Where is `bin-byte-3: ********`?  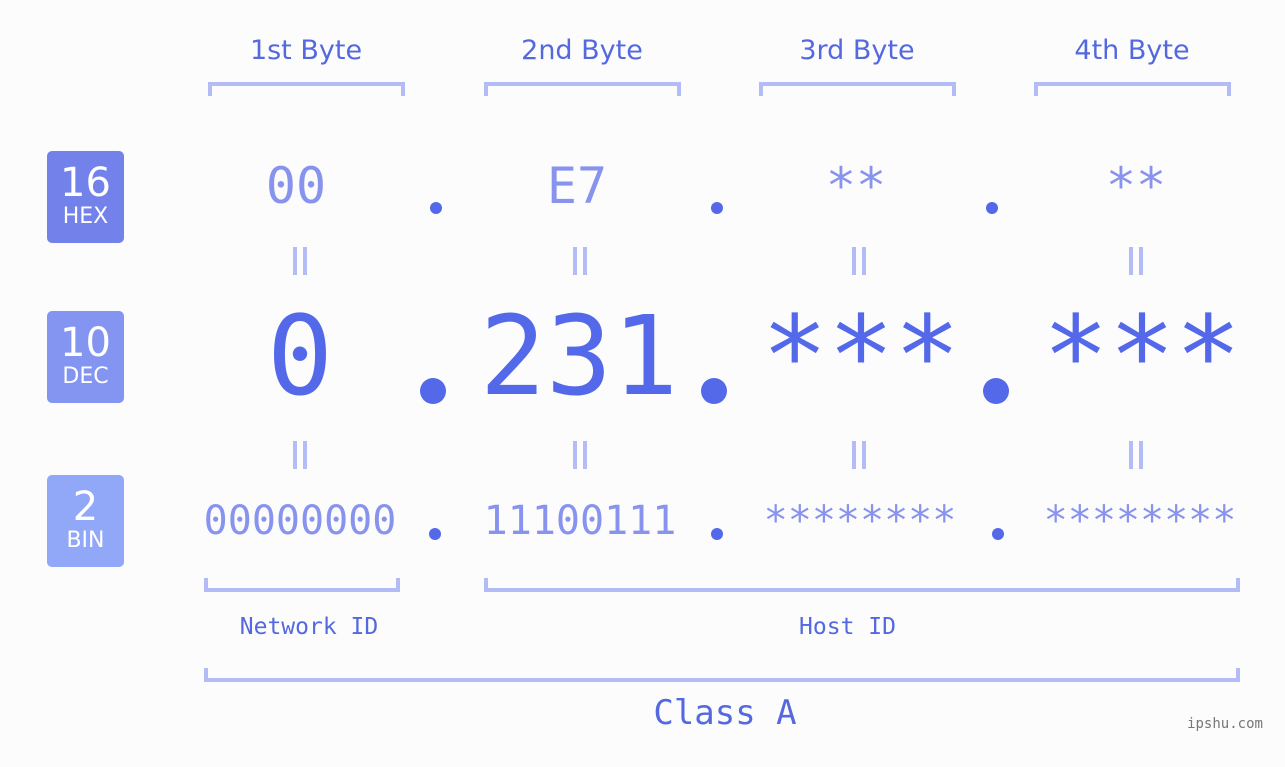
bin-byte-3: ******** is located at coordinates (860, 521).